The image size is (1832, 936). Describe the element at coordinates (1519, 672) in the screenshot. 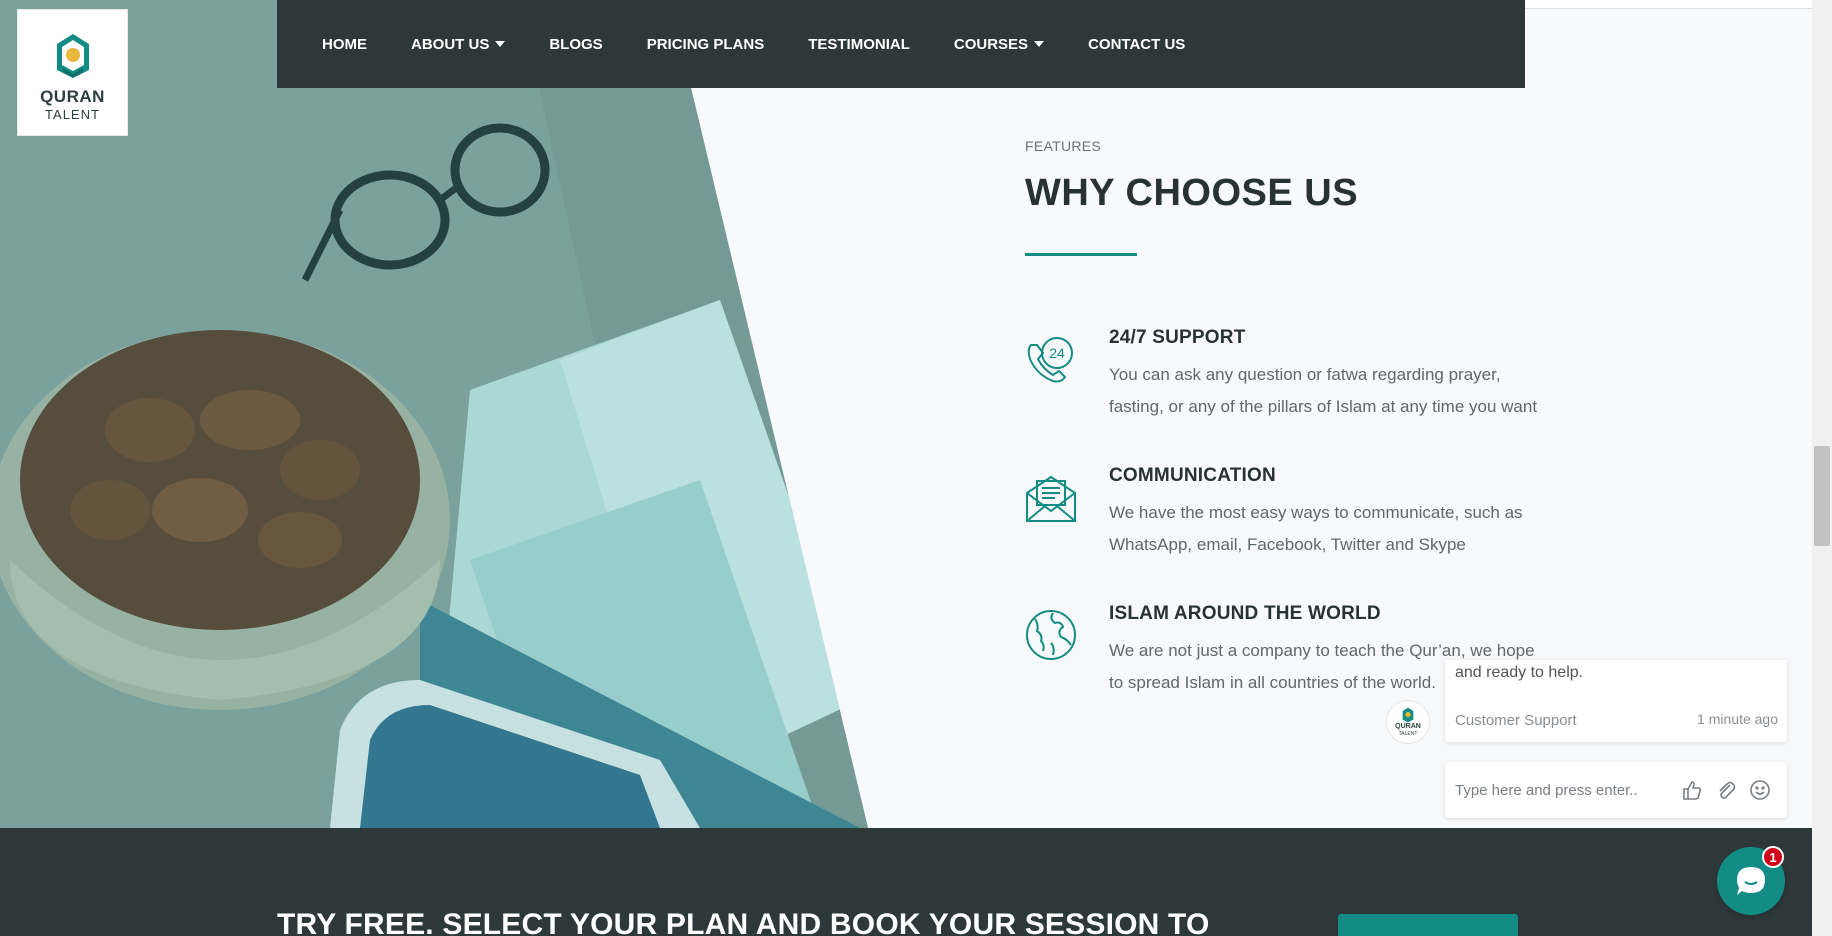

I see `chat-message-text: and ready to help.` at that location.